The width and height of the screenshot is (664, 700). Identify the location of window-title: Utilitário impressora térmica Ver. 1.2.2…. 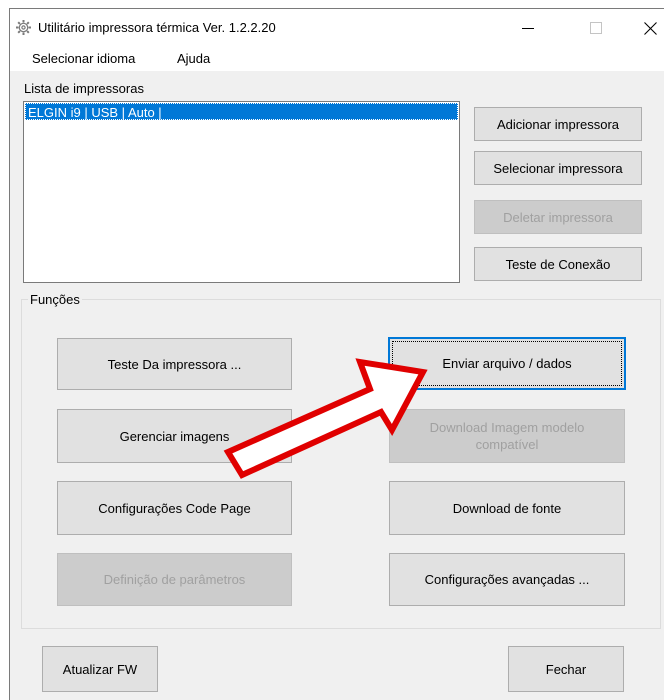
(157, 27).